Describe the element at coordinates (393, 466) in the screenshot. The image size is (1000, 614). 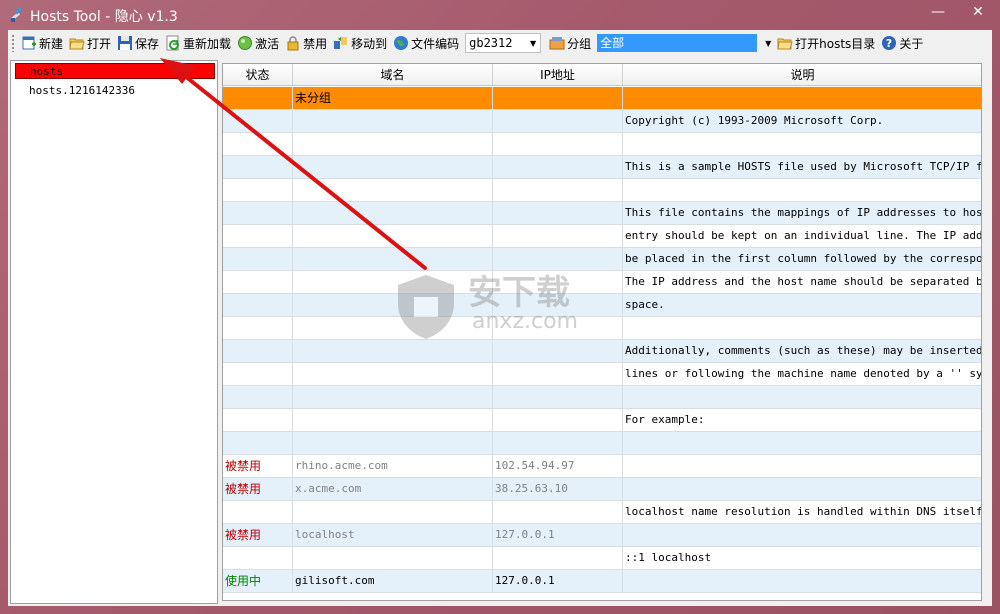
I see `cell-domain: rhino.acme.com` at that location.